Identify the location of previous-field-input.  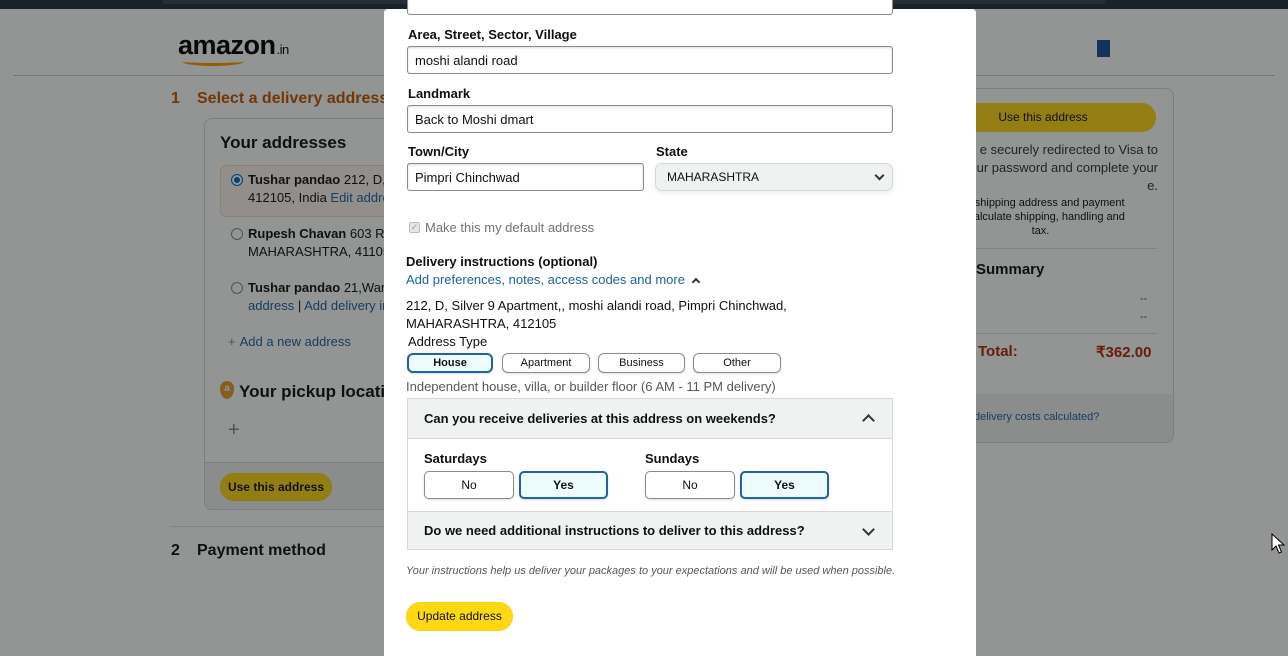
(650, 7).